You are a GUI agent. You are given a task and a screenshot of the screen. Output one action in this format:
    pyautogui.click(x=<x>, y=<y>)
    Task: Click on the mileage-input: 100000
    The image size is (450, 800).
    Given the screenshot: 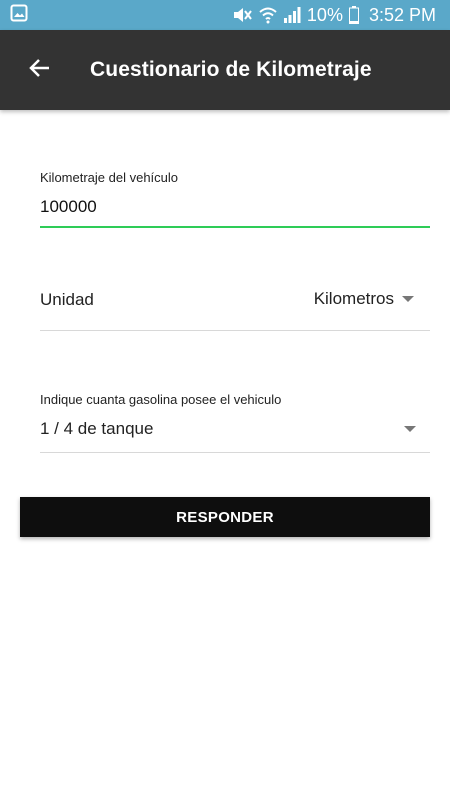 What is the action you would take?
    pyautogui.click(x=68, y=207)
    